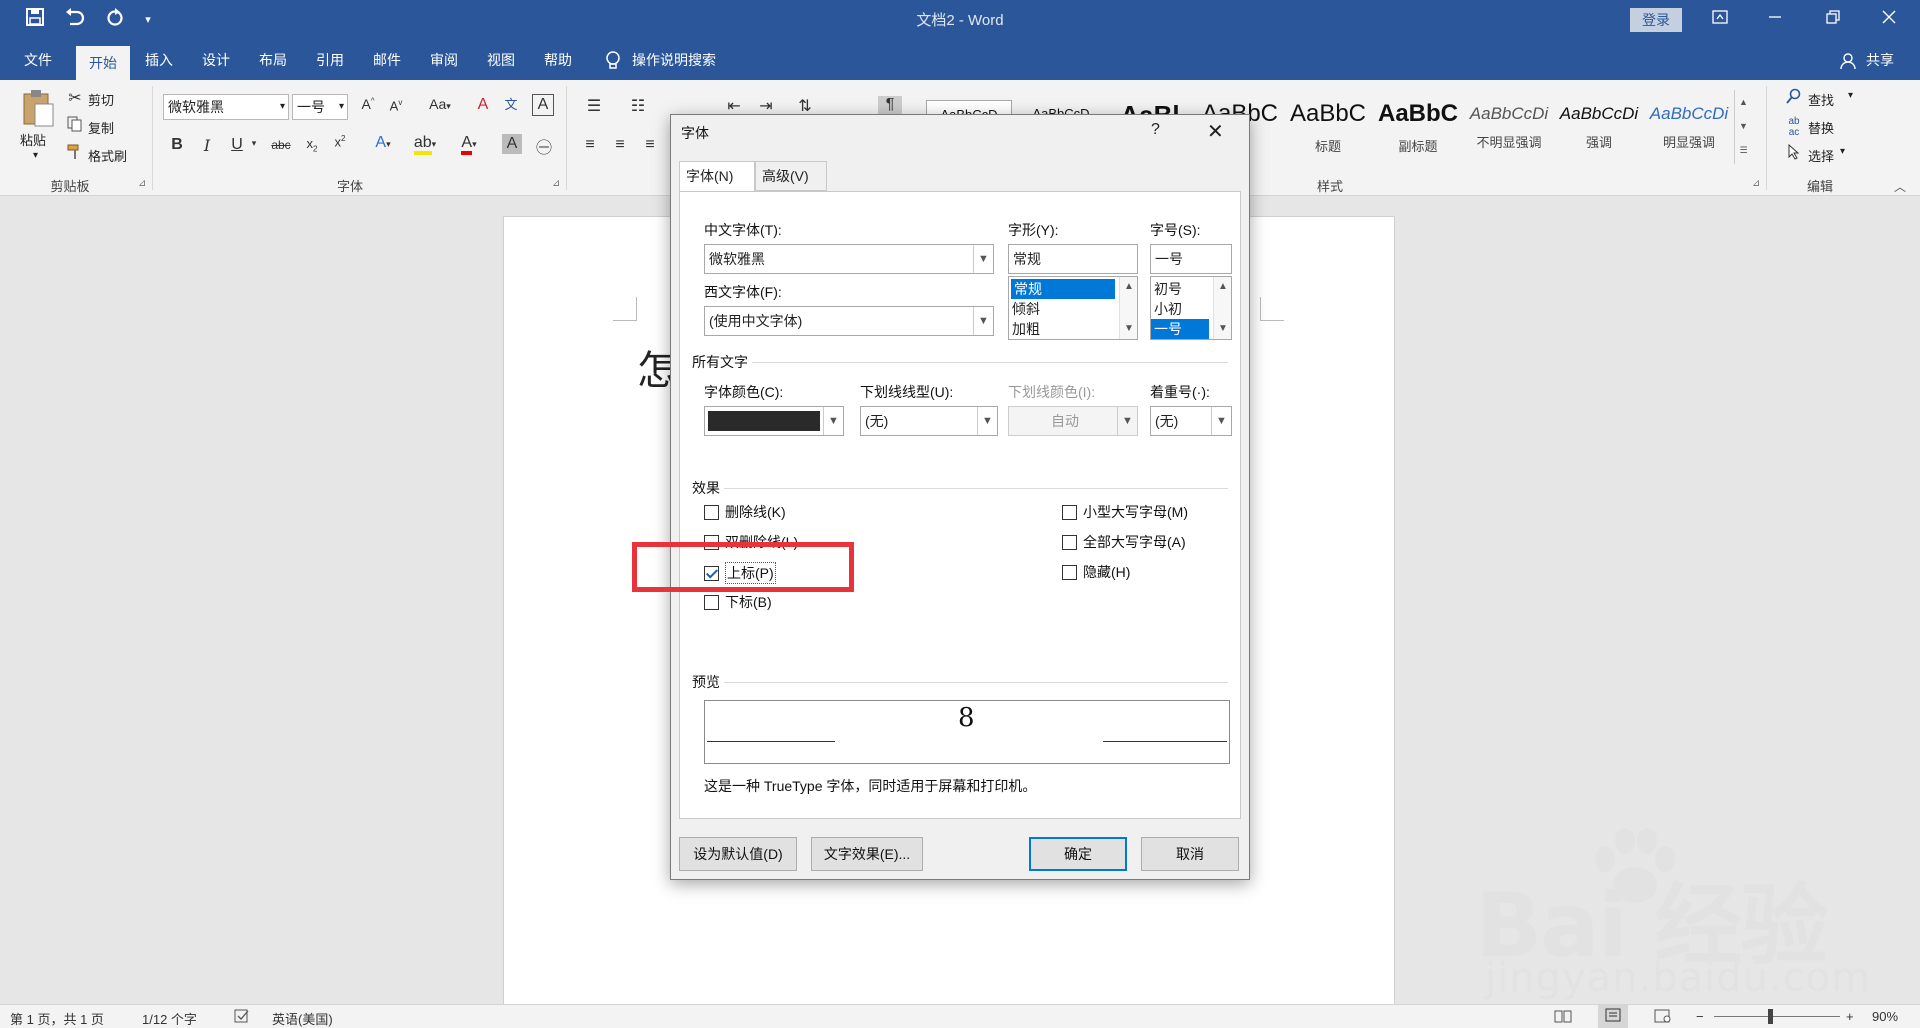 The width and height of the screenshot is (1920, 1028). Describe the element at coordinates (1700, 1016) in the screenshot. I see `zoom-out-button: −` at that location.